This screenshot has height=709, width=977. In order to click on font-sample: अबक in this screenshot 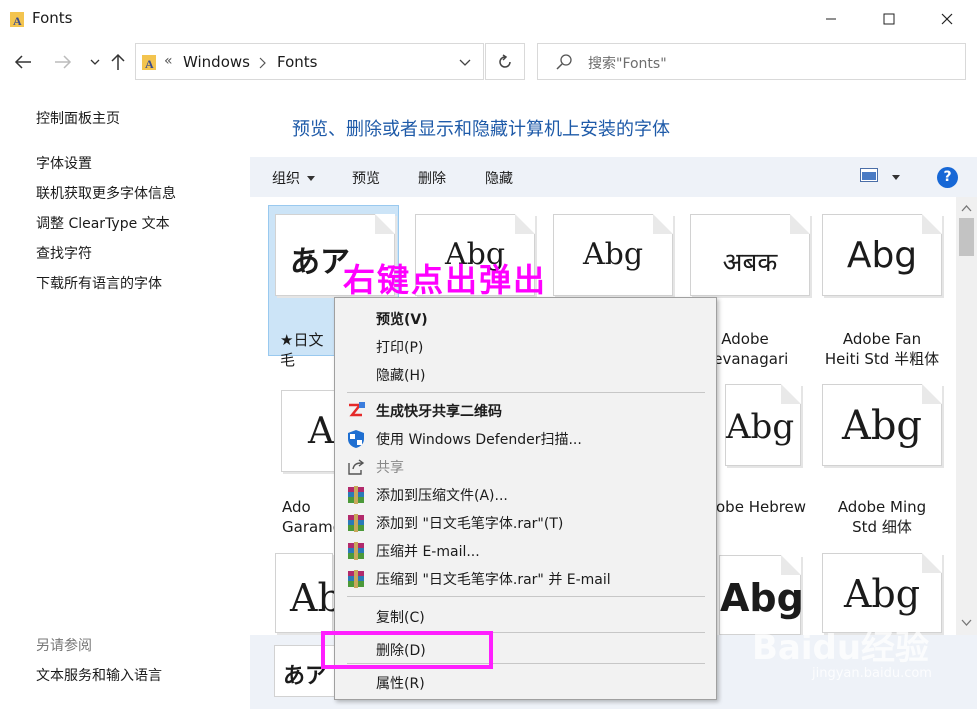, I will do `click(750, 263)`.